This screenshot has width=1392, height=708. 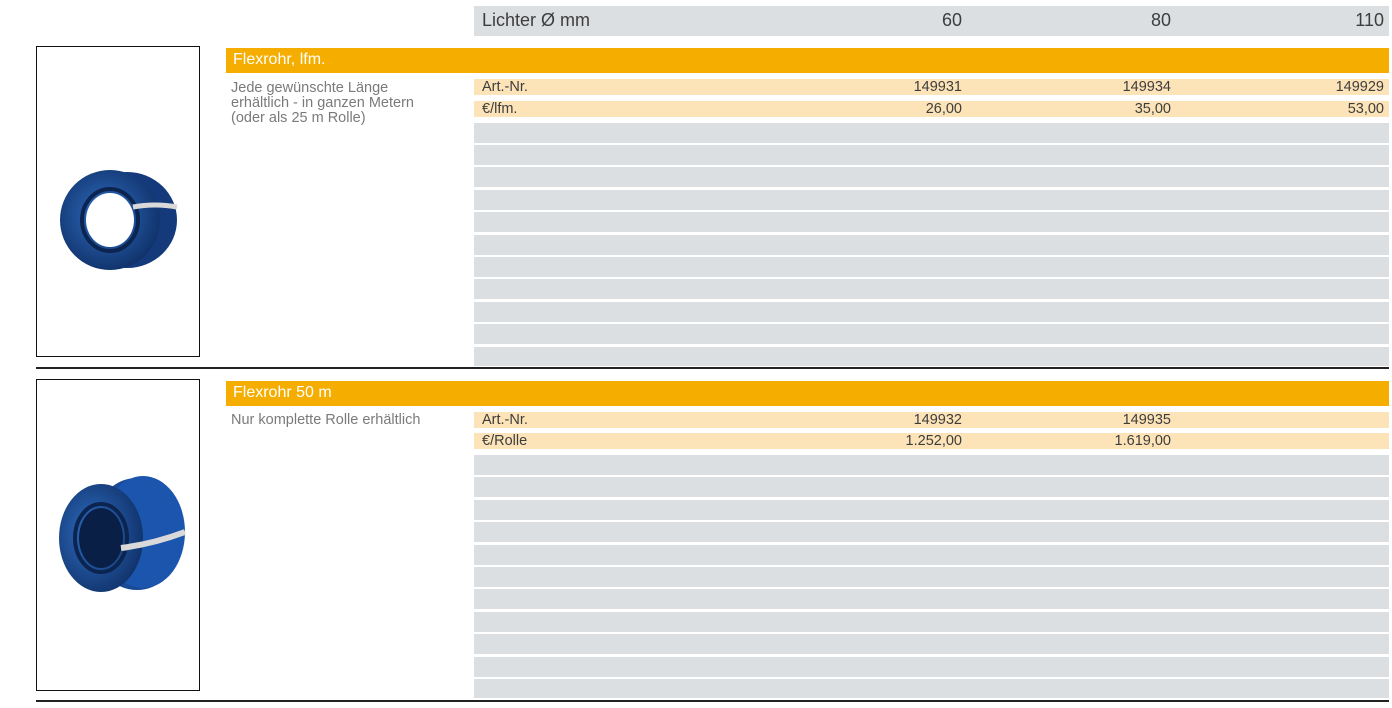 I want to click on row-label: €/lfm., so click(x=500, y=109).